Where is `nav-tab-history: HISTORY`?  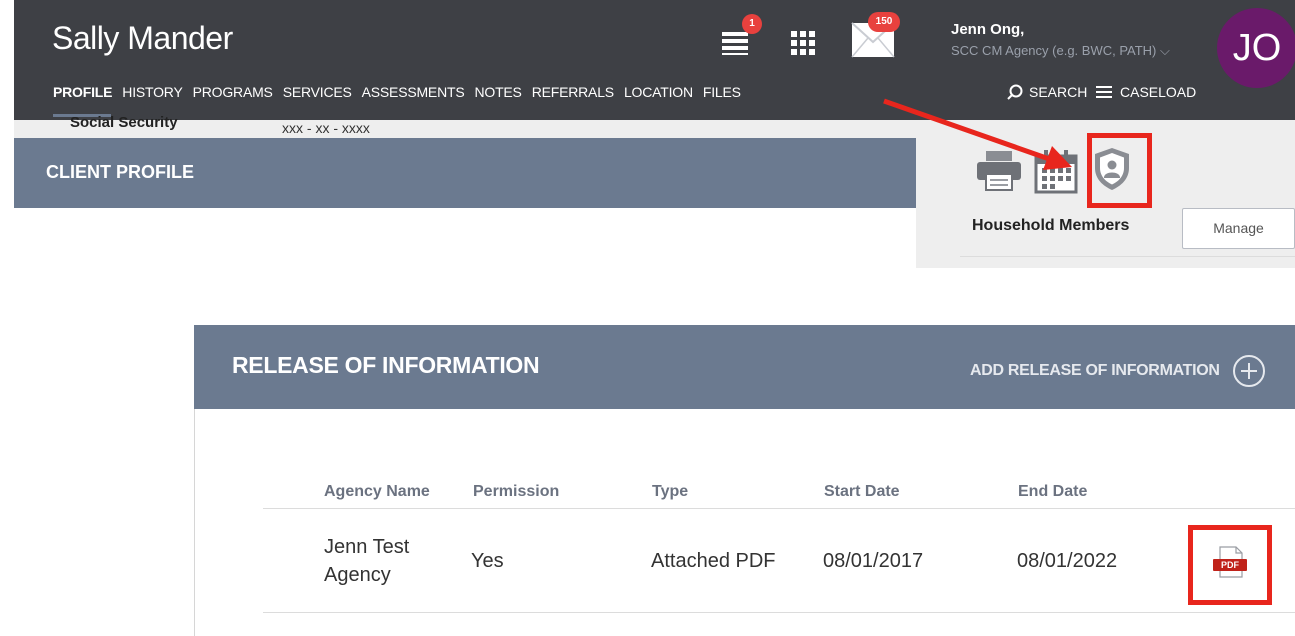 nav-tab-history: HISTORY is located at coordinates (152, 92).